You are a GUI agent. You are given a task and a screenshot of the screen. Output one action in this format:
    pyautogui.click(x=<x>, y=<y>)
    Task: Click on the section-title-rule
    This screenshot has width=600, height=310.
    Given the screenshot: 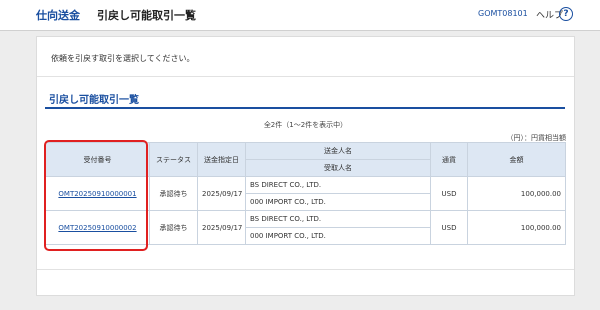 What is the action you would take?
    pyautogui.click(x=305, y=108)
    